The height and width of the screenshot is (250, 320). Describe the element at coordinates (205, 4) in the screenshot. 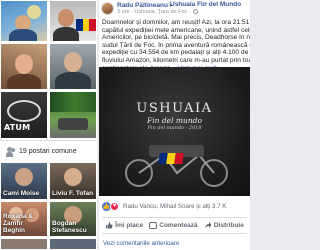

I see `post-destination: Ushuaia Fin del Mundo` at that location.